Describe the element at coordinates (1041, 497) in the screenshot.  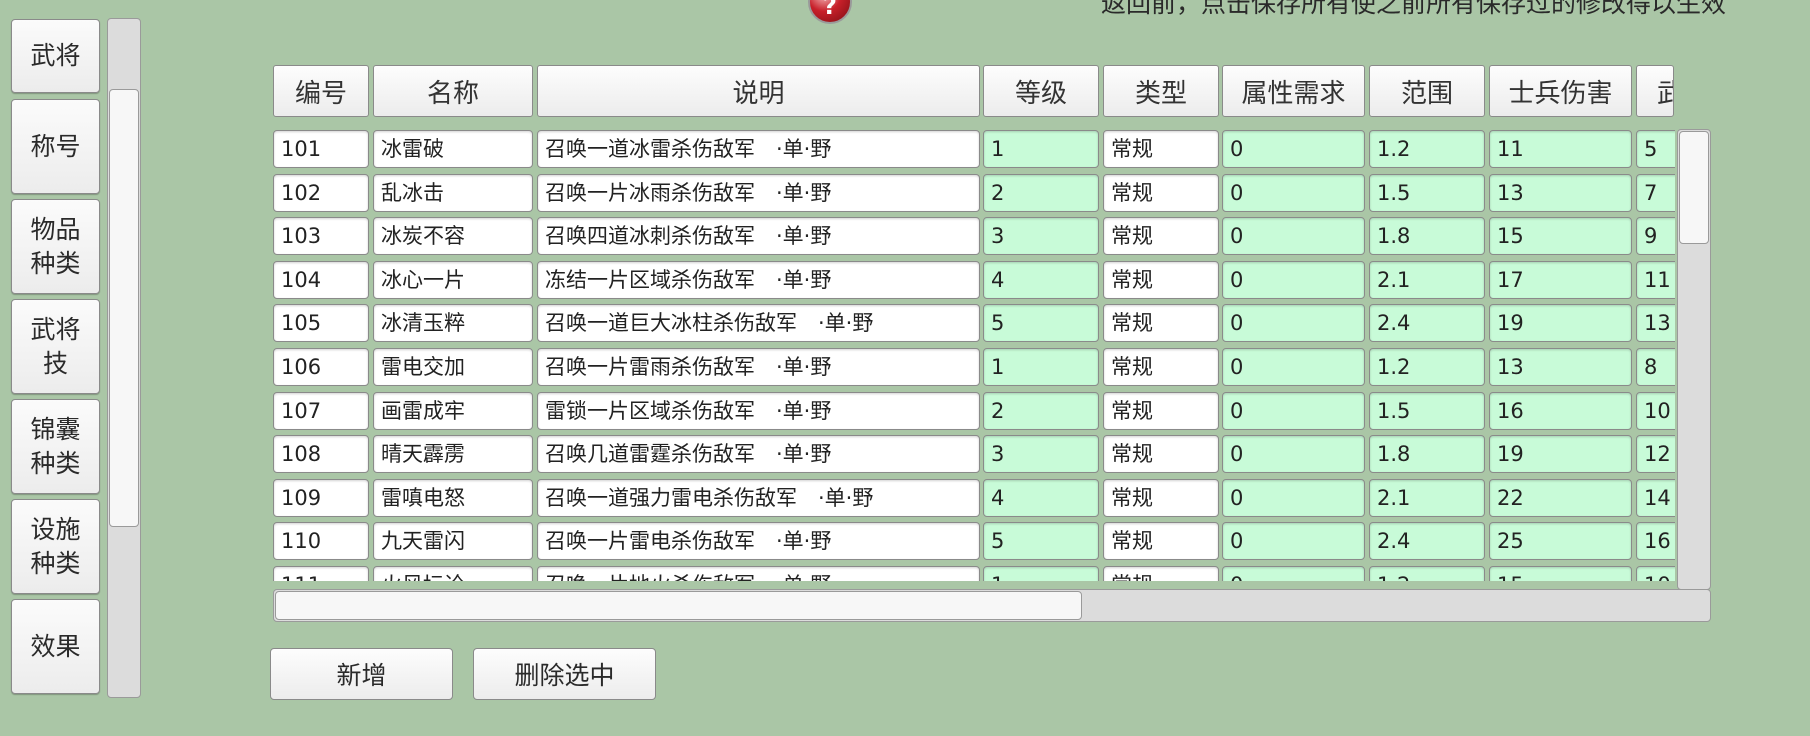
I see `cell-level: 4` at that location.